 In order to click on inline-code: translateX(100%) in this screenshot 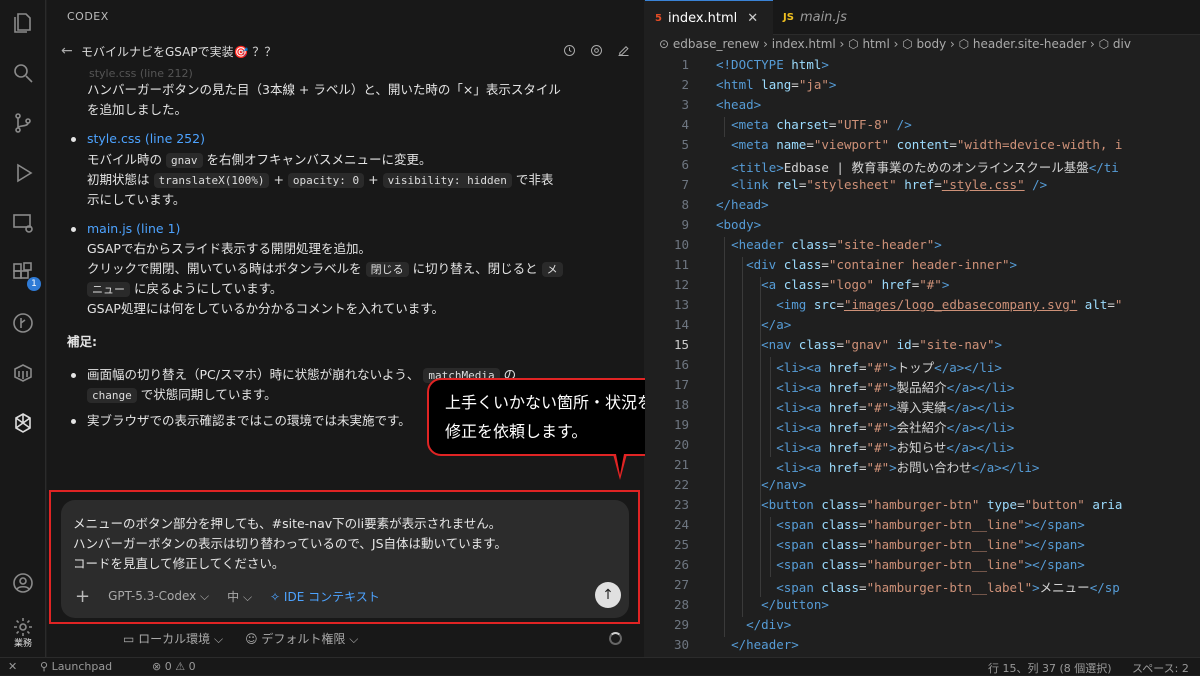, I will do `click(211, 180)`.